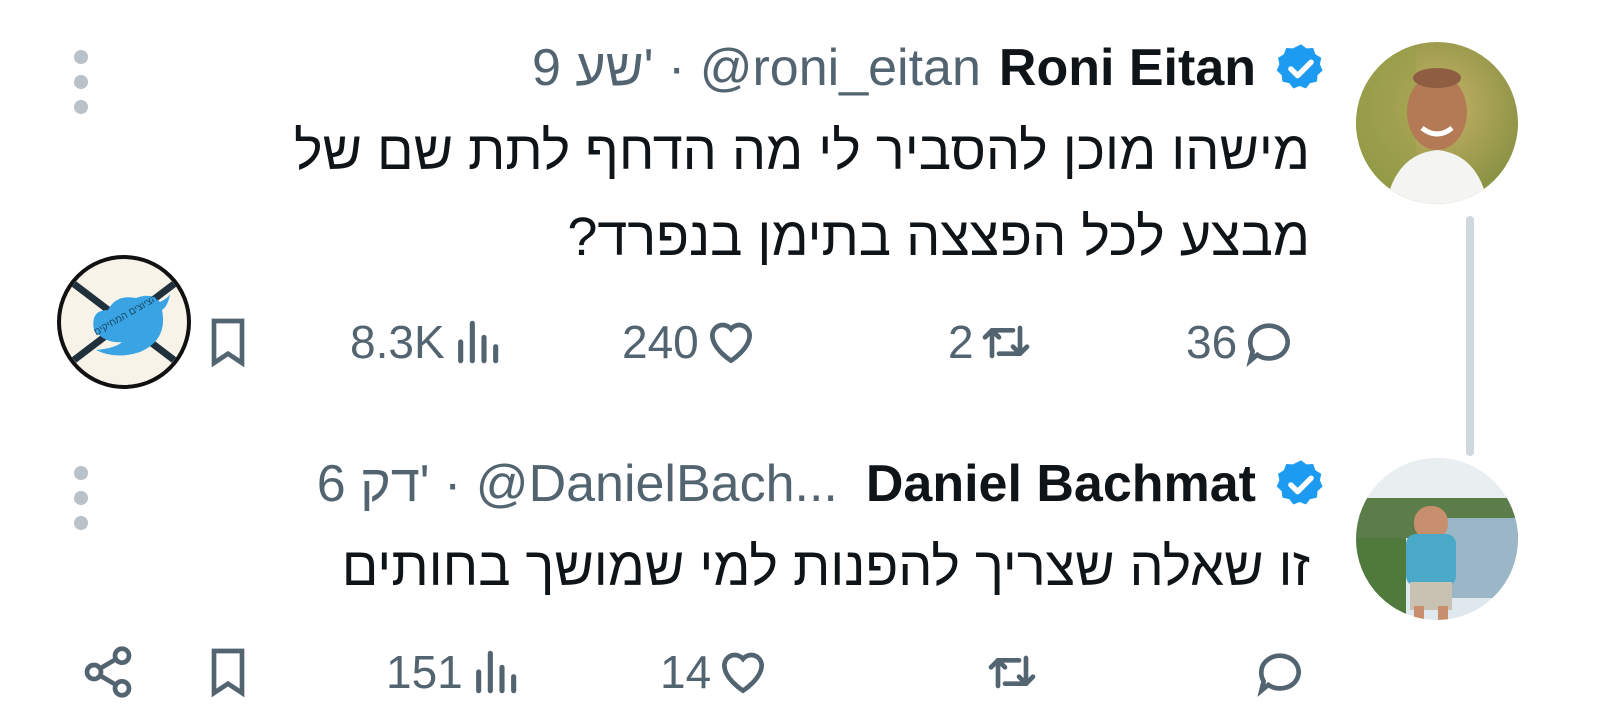 The width and height of the screenshot is (1600, 722). I want to click on avatar-roni, so click(1437, 123).